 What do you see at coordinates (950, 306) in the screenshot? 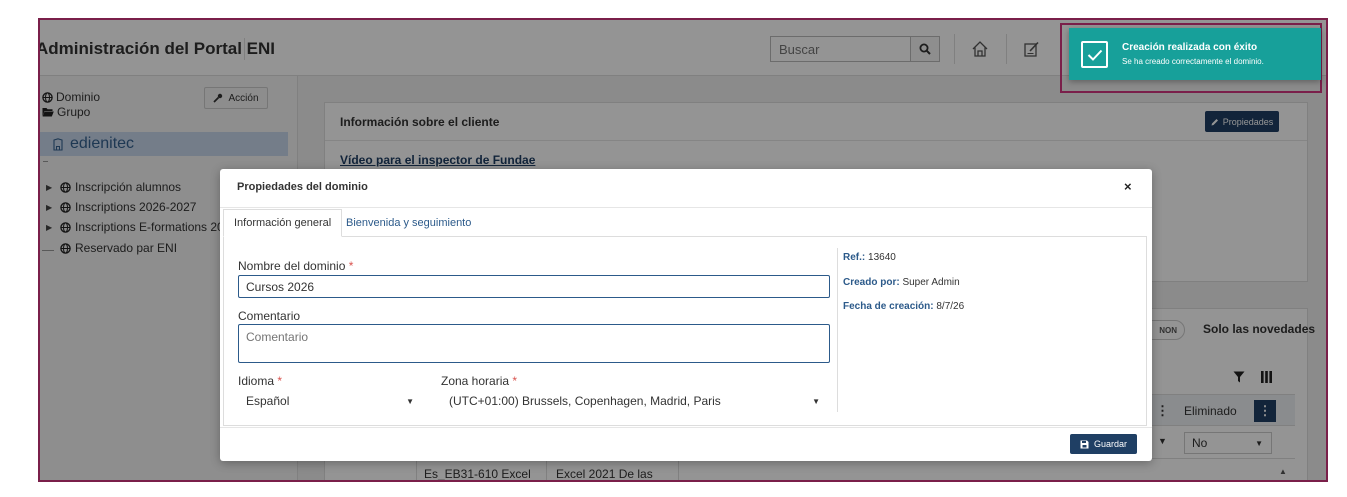
I see `created-date-value: 8/7/26` at bounding box center [950, 306].